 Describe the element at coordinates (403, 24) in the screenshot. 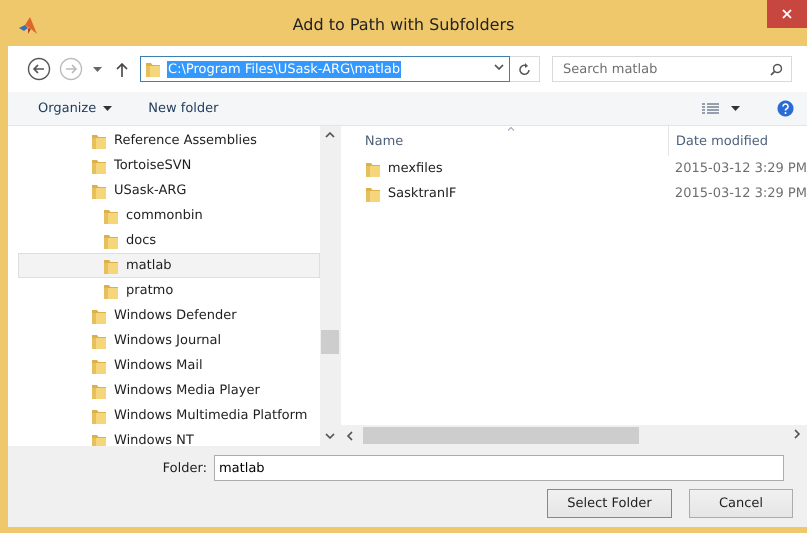

I see `window-title: Add to Path with Subfolders` at that location.